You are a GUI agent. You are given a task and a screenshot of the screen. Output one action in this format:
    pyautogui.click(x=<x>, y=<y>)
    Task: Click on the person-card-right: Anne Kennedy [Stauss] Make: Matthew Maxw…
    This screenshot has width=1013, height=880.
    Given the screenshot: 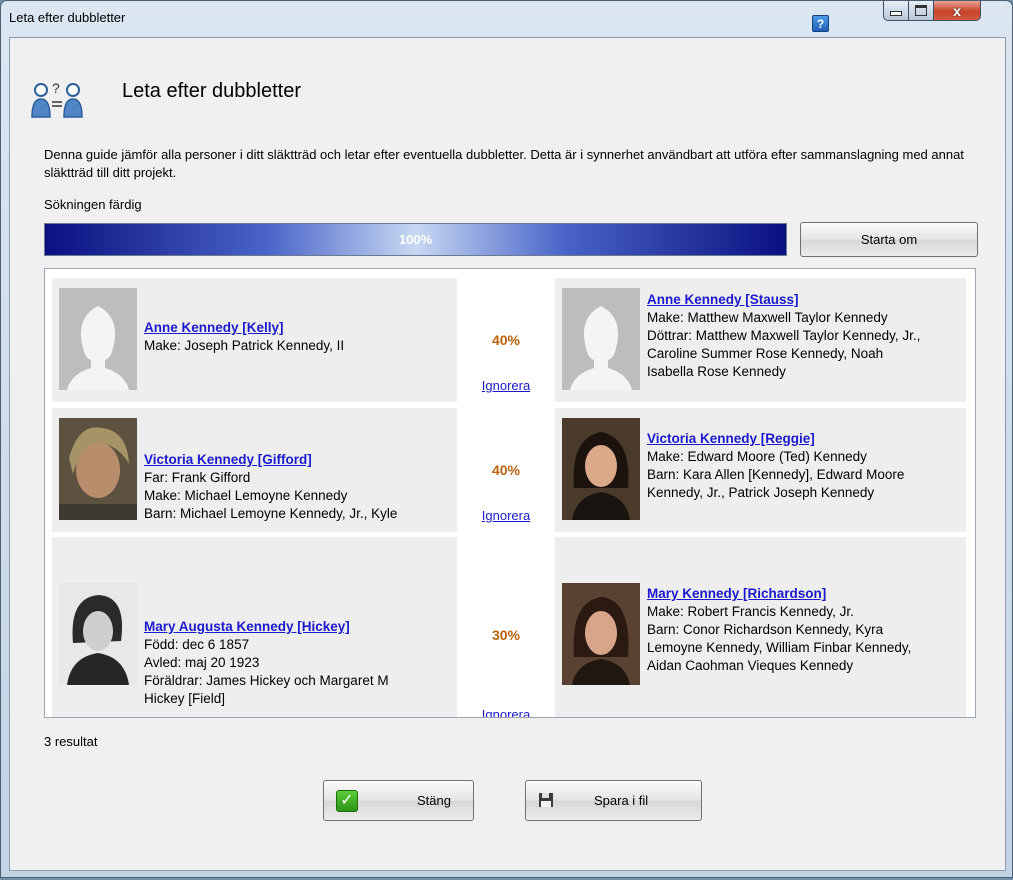 What is the action you would take?
    pyautogui.click(x=760, y=340)
    